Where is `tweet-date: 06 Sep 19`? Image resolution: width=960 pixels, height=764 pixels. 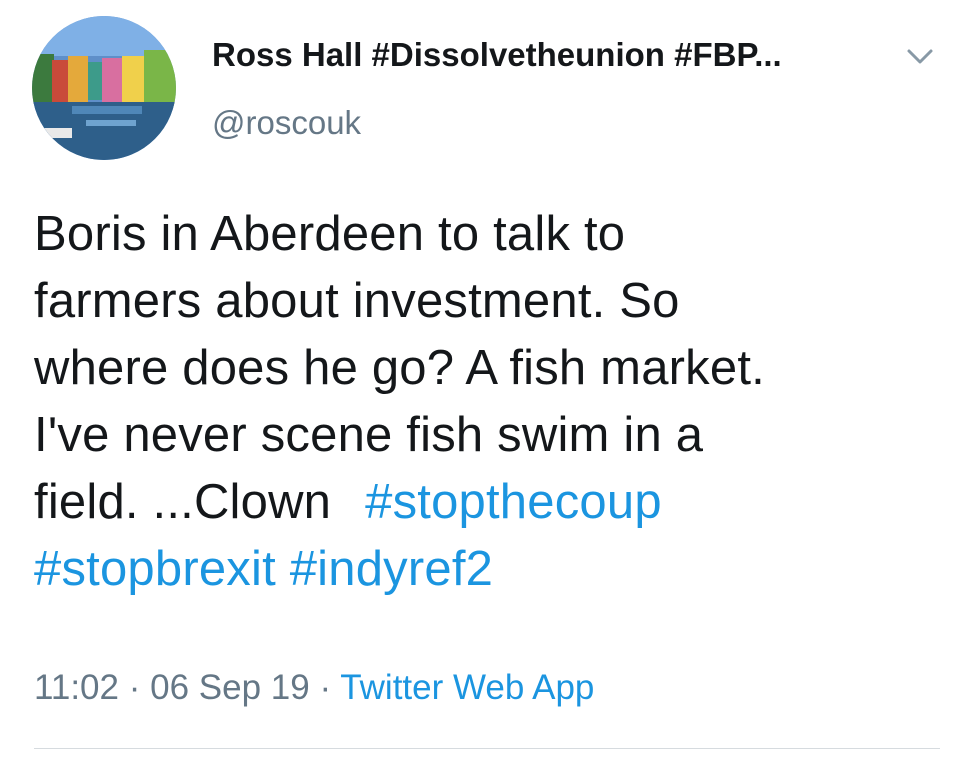
tweet-date: 06 Sep 19 is located at coordinates (230, 687).